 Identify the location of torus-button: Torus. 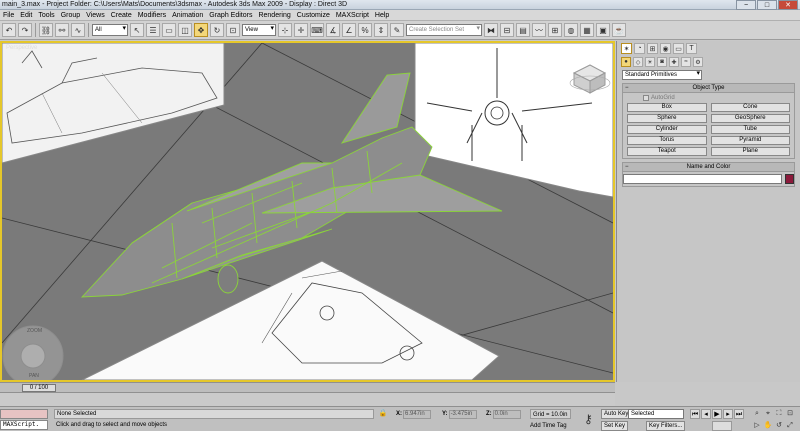
(667, 140).